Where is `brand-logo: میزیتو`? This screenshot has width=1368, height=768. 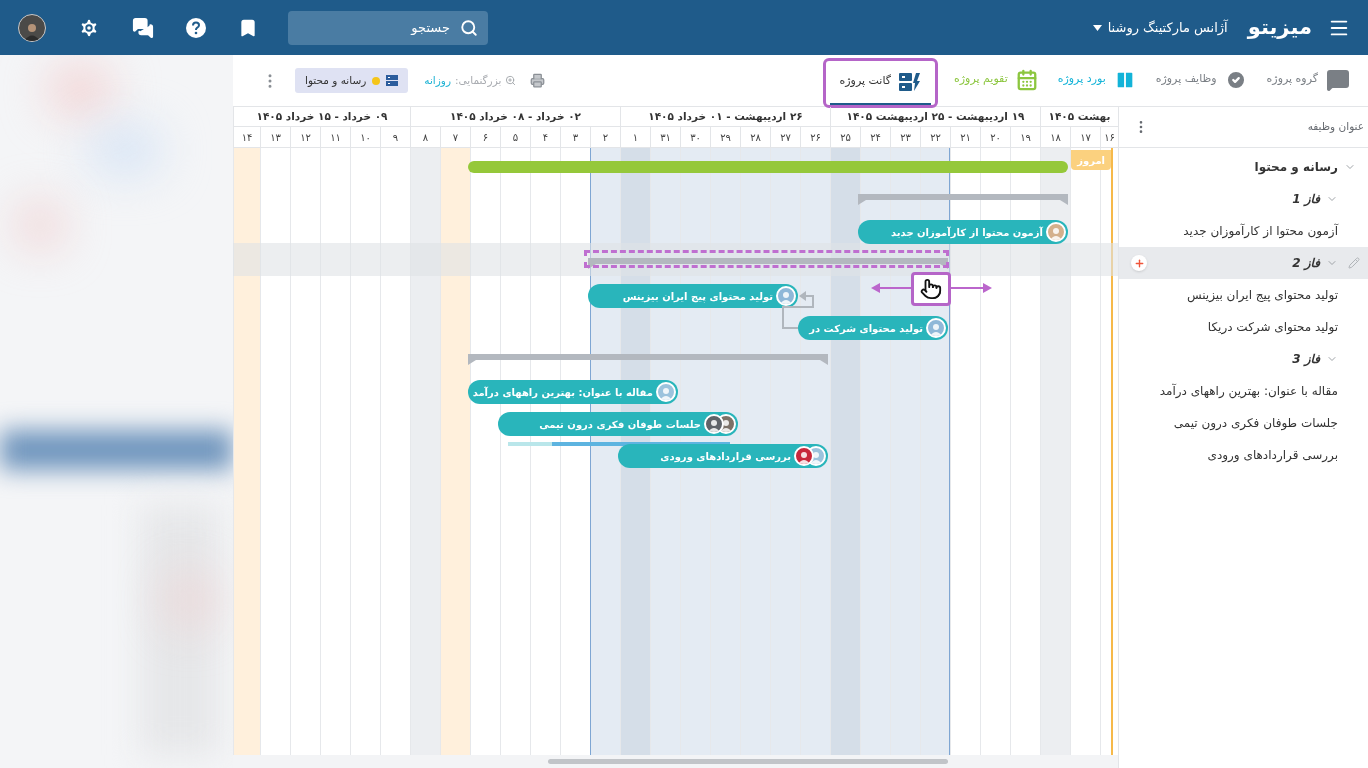 brand-logo: میزیتو is located at coordinates (1279, 27).